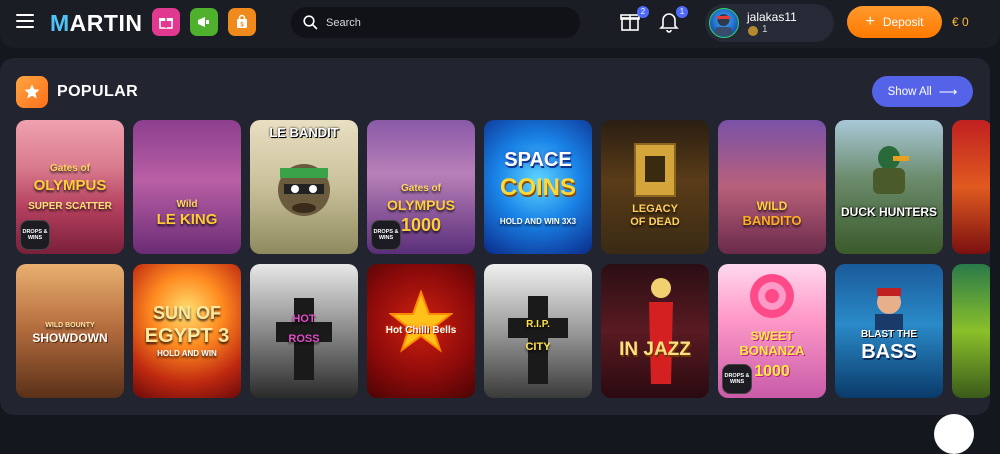 Image resolution: width=1000 pixels, height=454 pixels. I want to click on game-title-line2: ROSS, so click(304, 339).